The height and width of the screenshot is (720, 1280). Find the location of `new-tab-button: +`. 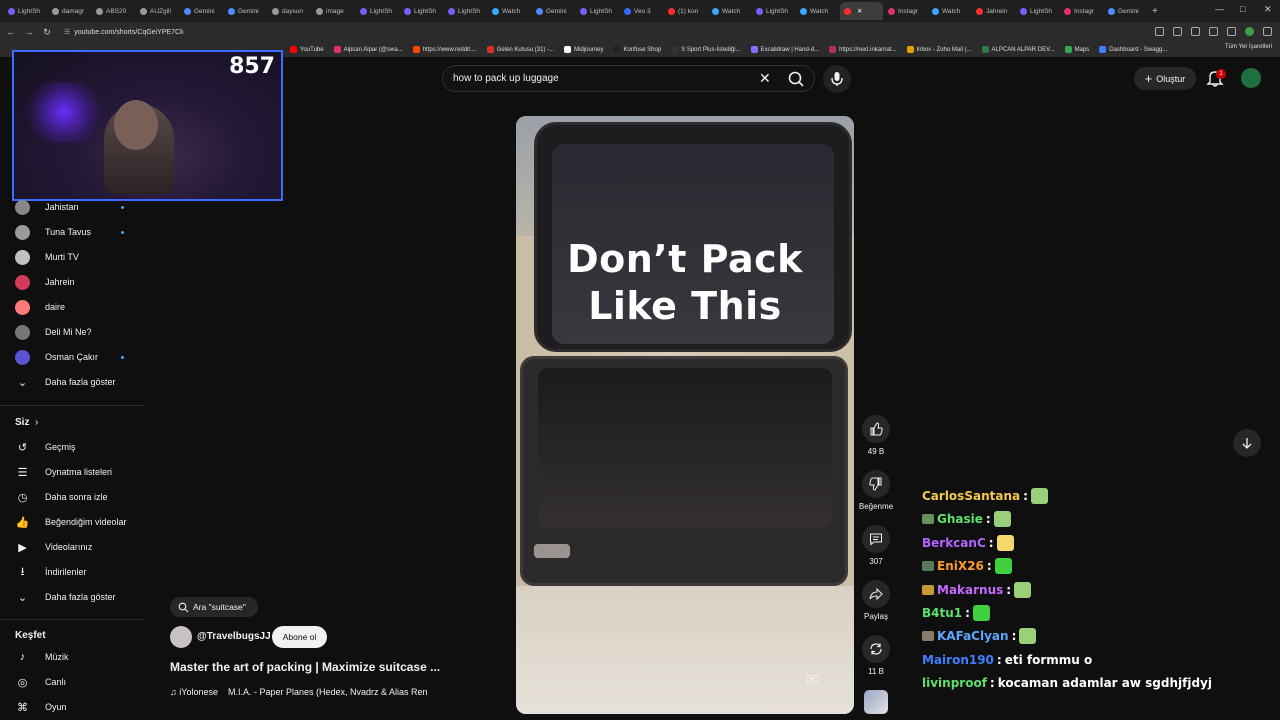

new-tab-button: + is located at coordinates (1155, 11).